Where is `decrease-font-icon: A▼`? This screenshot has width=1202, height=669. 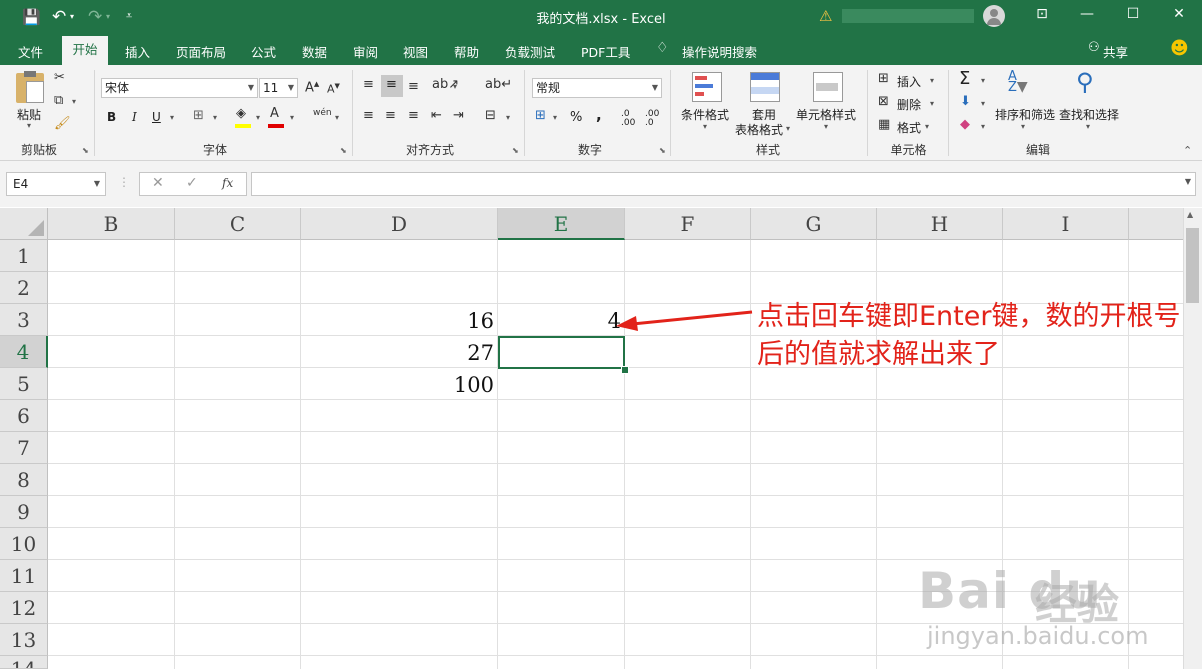 decrease-font-icon: A▼ is located at coordinates (333, 89).